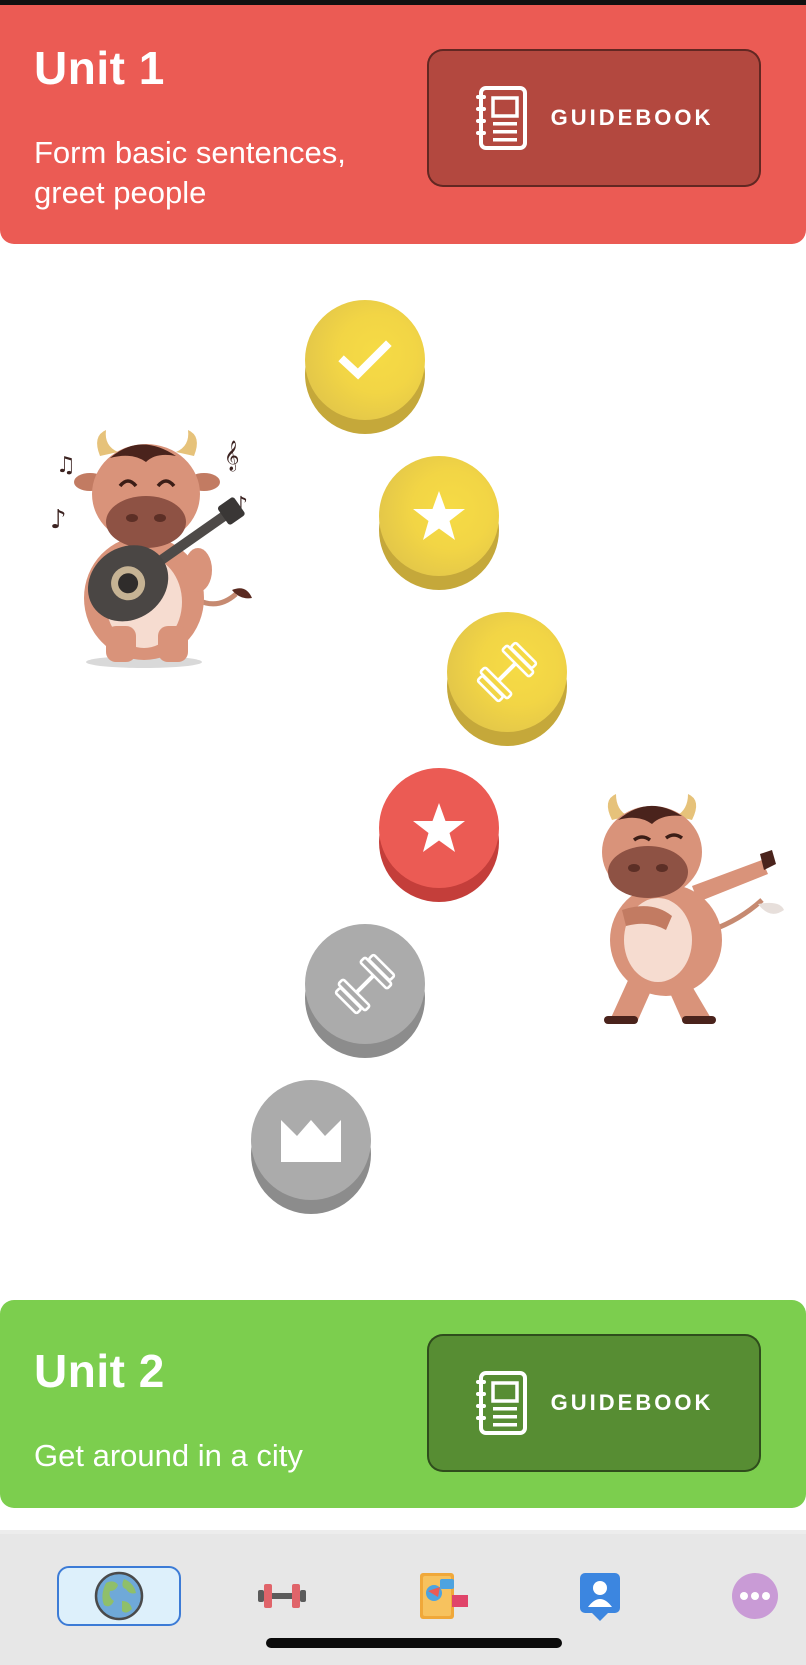 The image size is (806, 1665). I want to click on notebook-icon, so click(444, 1596).